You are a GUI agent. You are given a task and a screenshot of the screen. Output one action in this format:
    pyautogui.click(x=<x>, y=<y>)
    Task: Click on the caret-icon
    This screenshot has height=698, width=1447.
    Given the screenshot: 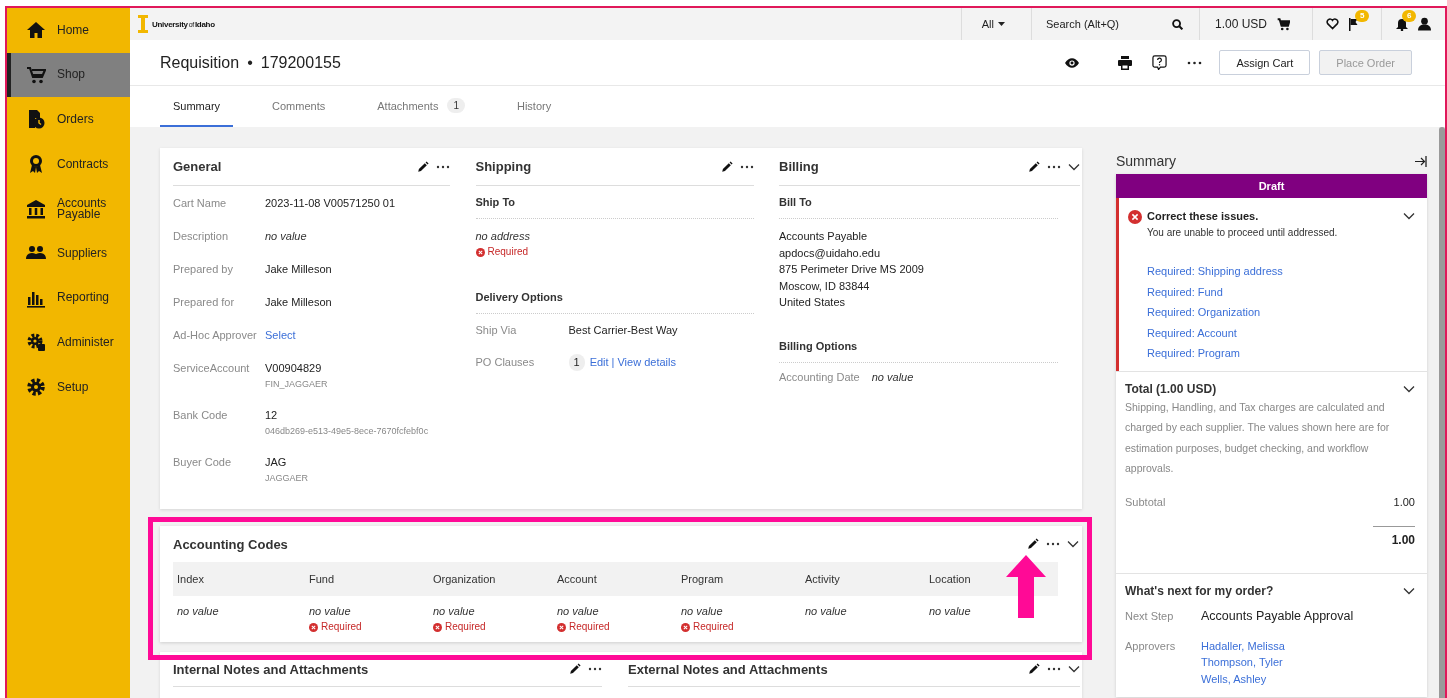 What is the action you would take?
    pyautogui.click(x=1001, y=24)
    